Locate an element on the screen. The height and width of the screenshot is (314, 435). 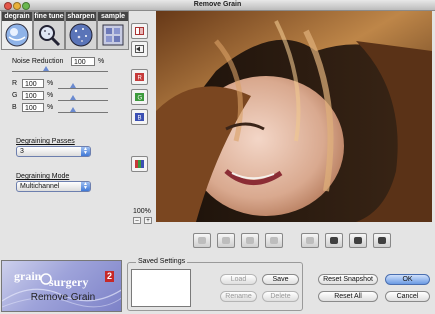
tab-fine-tune-label: fine tune is located at coordinates (49, 16).